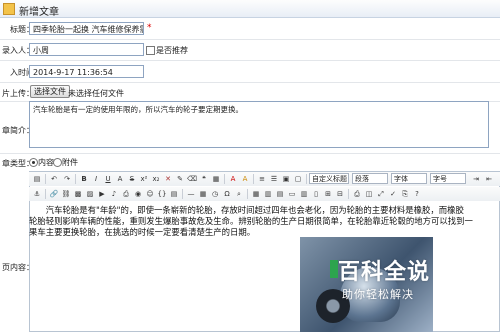 Image resolution: width=500 pixels, height=332 pixels. Describe the element at coordinates (370, 178) in the screenshot. I see `paragraph-dropdown: 段落` at that location.